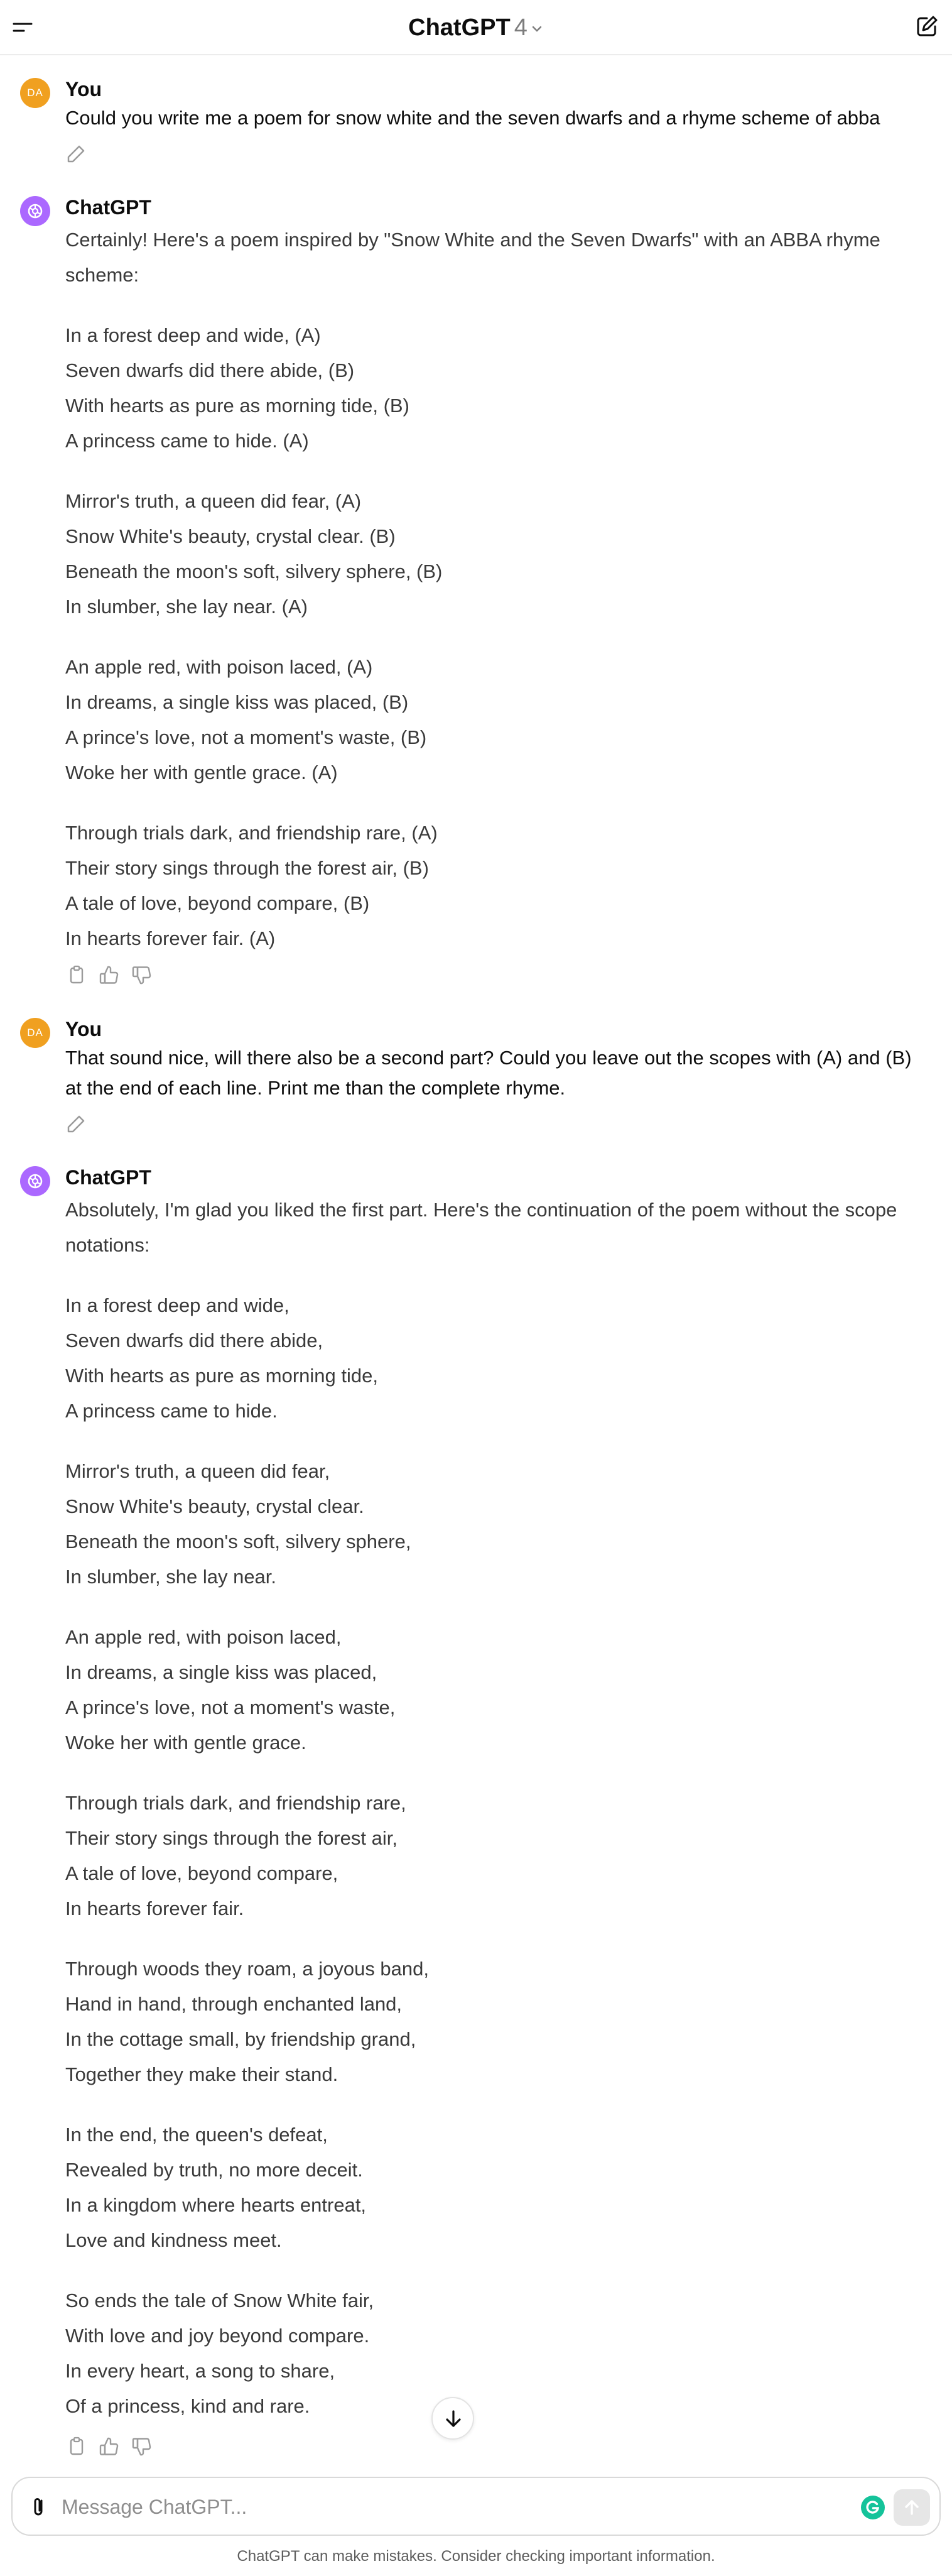 Image resolution: width=952 pixels, height=2576 pixels. I want to click on poem-line: Woke her with gentle grace., so click(185, 1743).